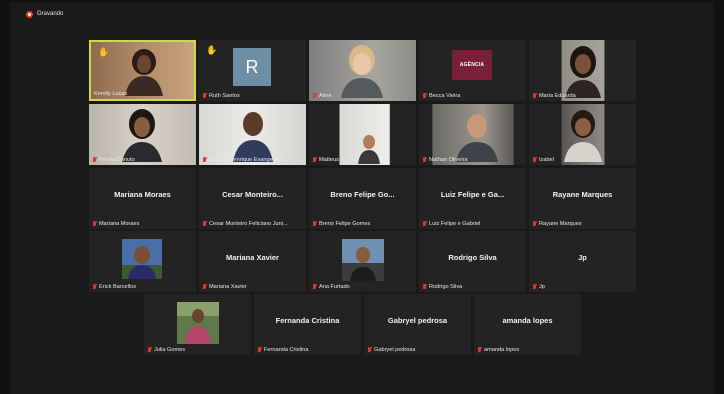  Describe the element at coordinates (362, 134) in the screenshot. I see `participant-tile: Matteus` at that location.